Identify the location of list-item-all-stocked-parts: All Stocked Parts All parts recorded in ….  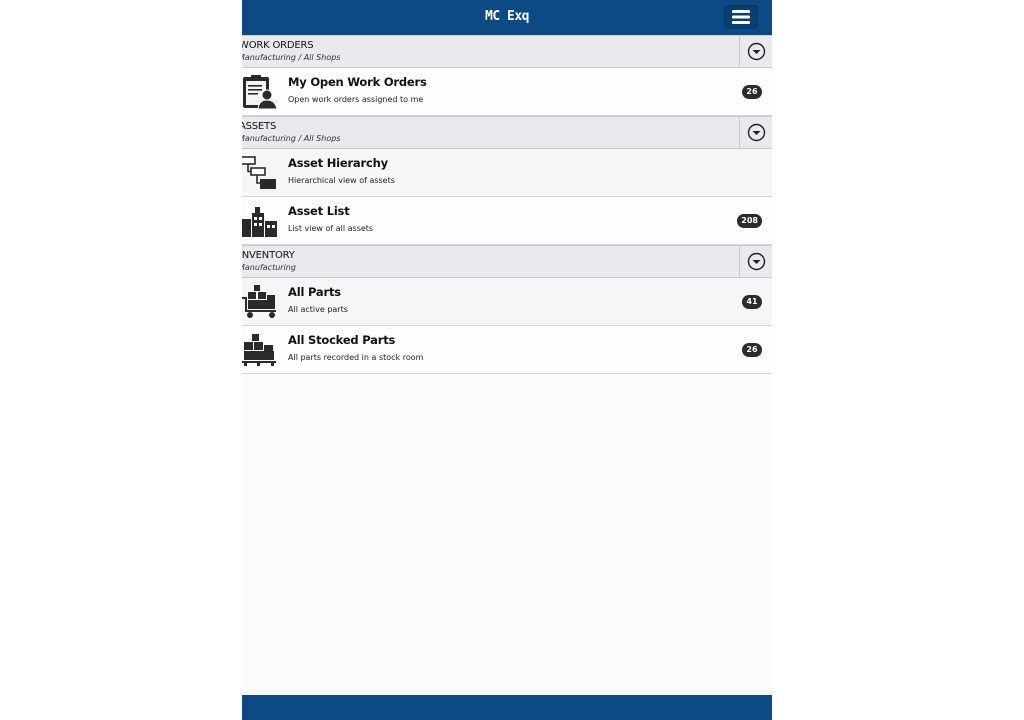
(507, 350).